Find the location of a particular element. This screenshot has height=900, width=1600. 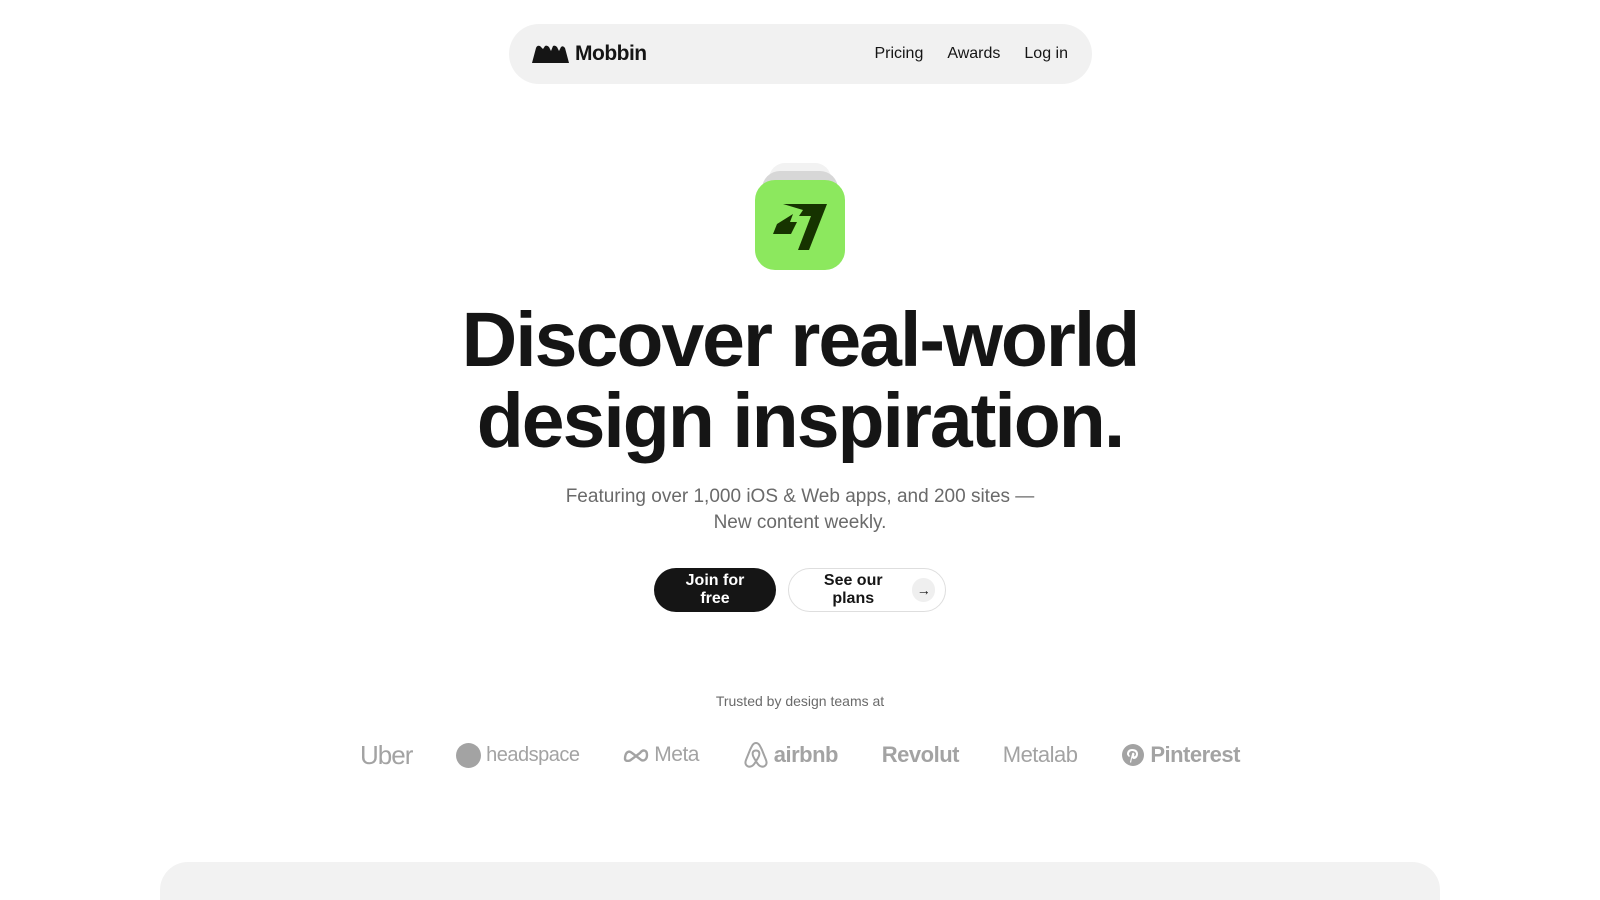

airbnb-belo-icon is located at coordinates (756, 754).